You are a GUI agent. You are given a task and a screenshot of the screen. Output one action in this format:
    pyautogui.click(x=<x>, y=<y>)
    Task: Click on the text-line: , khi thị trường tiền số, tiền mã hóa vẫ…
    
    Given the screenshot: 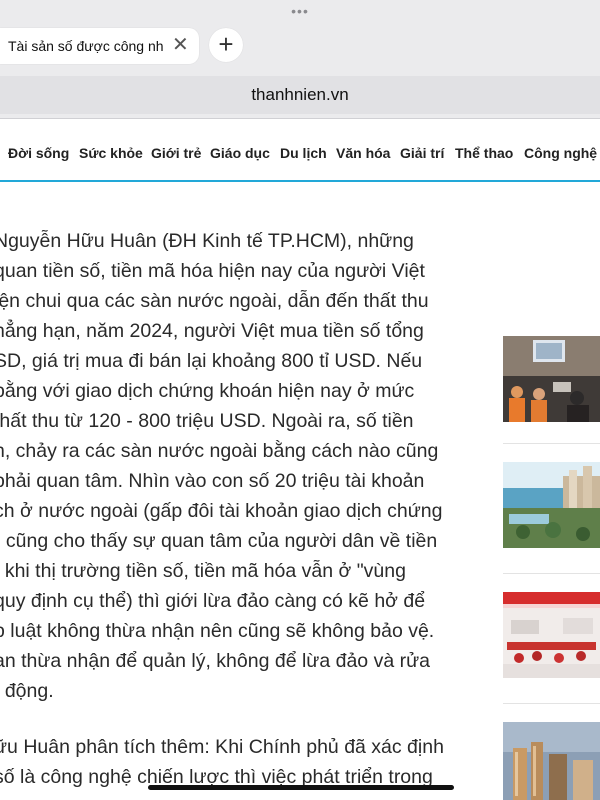 What is the action you would take?
    pyautogui.click(x=203, y=571)
    